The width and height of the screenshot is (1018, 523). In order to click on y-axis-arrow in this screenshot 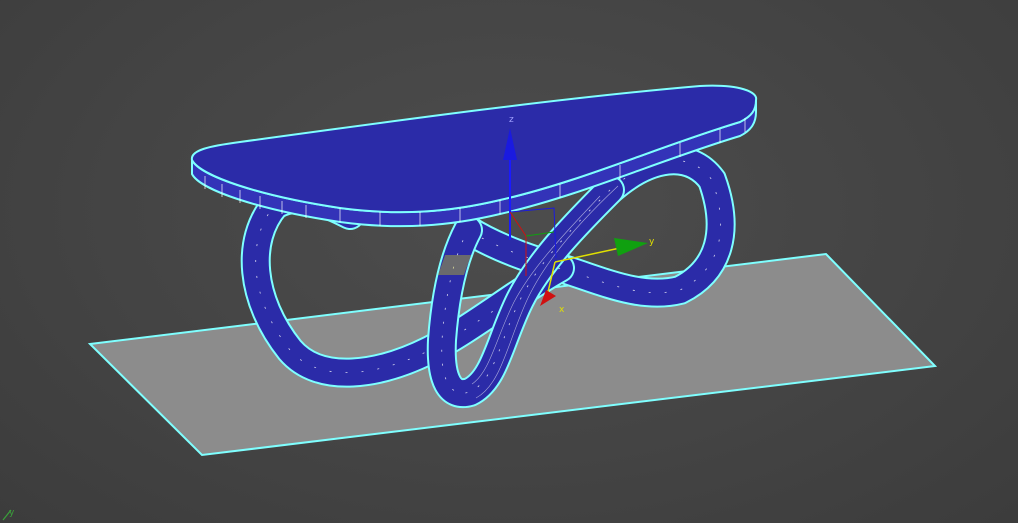, I will do `click(631, 247)`.